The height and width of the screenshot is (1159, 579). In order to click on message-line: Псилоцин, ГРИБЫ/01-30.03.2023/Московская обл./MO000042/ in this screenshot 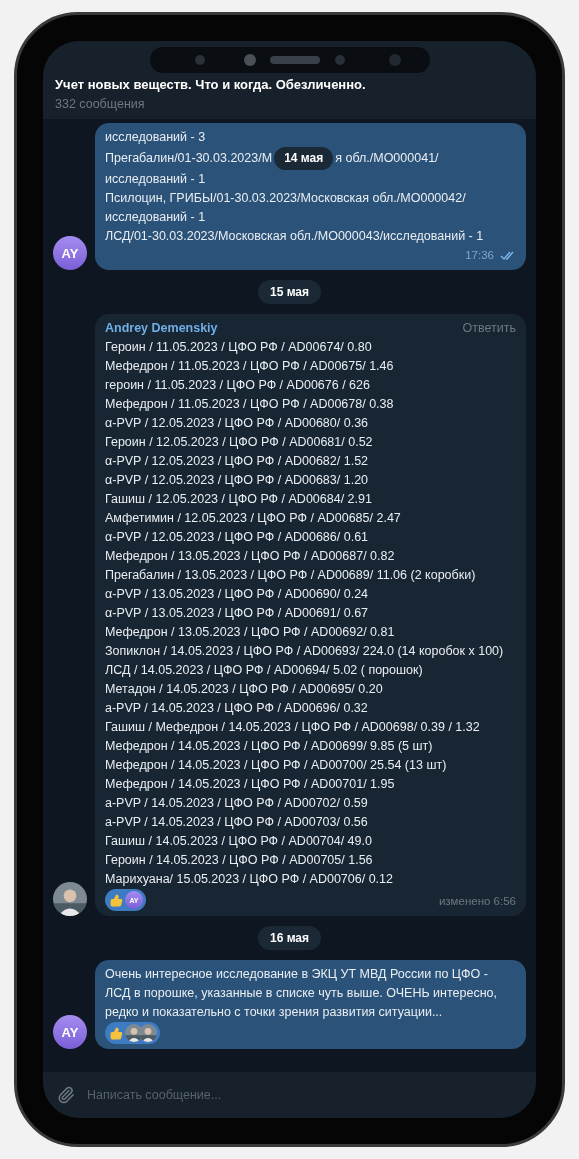, I will do `click(286, 199)`.